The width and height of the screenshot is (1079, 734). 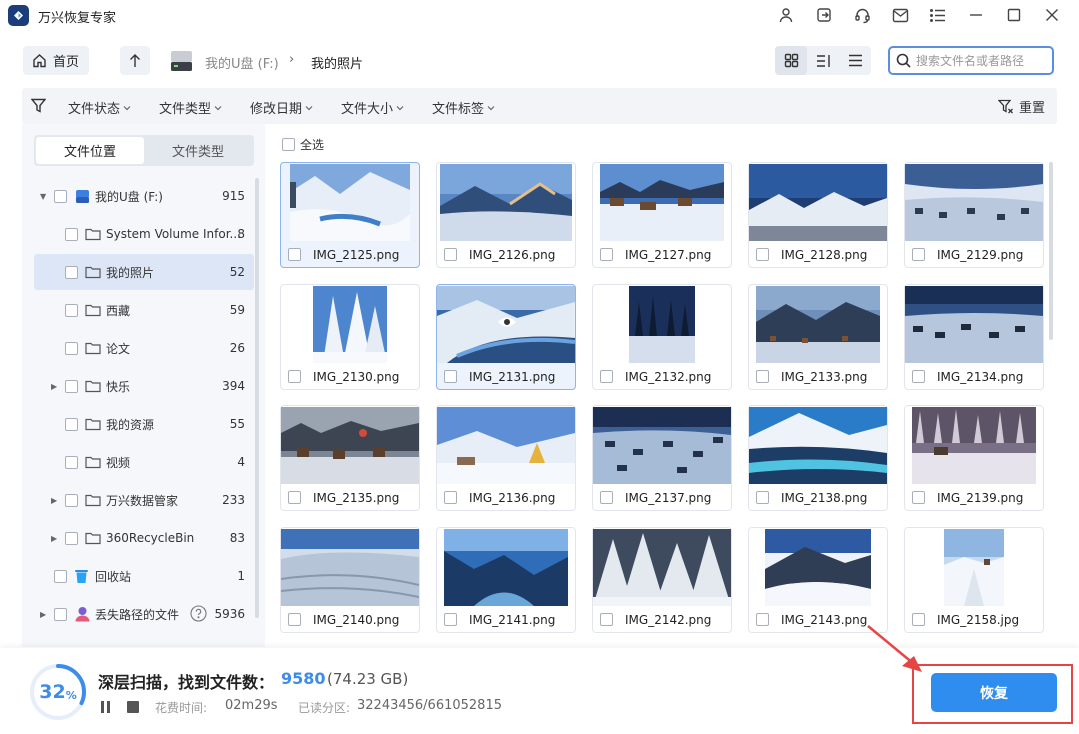 What do you see at coordinates (43, 196) in the screenshot?
I see `expand-arrow-icon: ▼` at bounding box center [43, 196].